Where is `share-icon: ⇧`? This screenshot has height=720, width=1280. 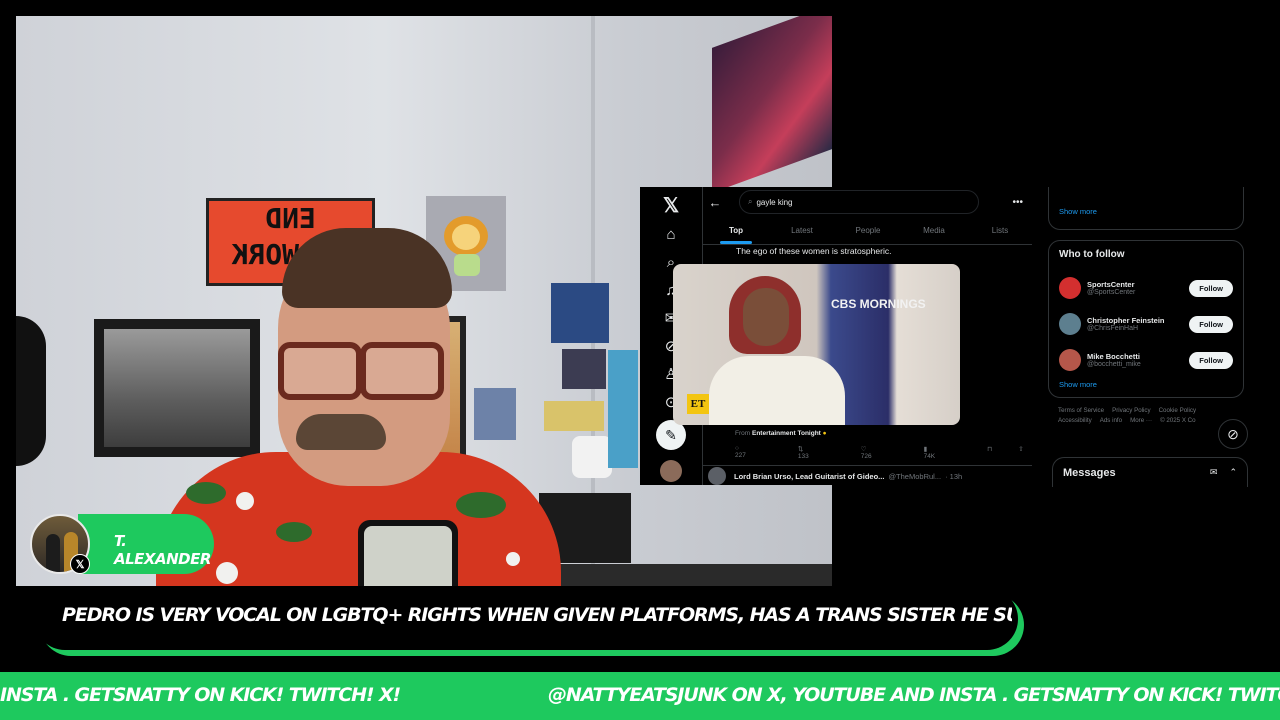 share-icon: ⇧ is located at coordinates (1020, 452).